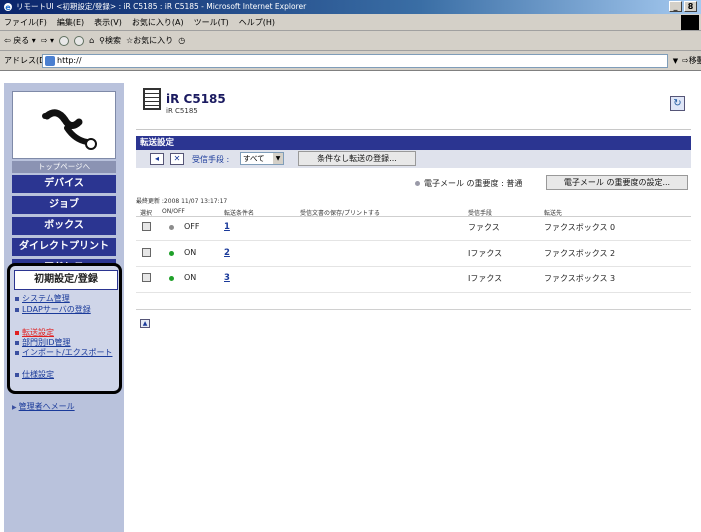 The image size is (701, 532). Describe the element at coordinates (690, 22) in the screenshot. I see `windows-logo-icon` at that location.